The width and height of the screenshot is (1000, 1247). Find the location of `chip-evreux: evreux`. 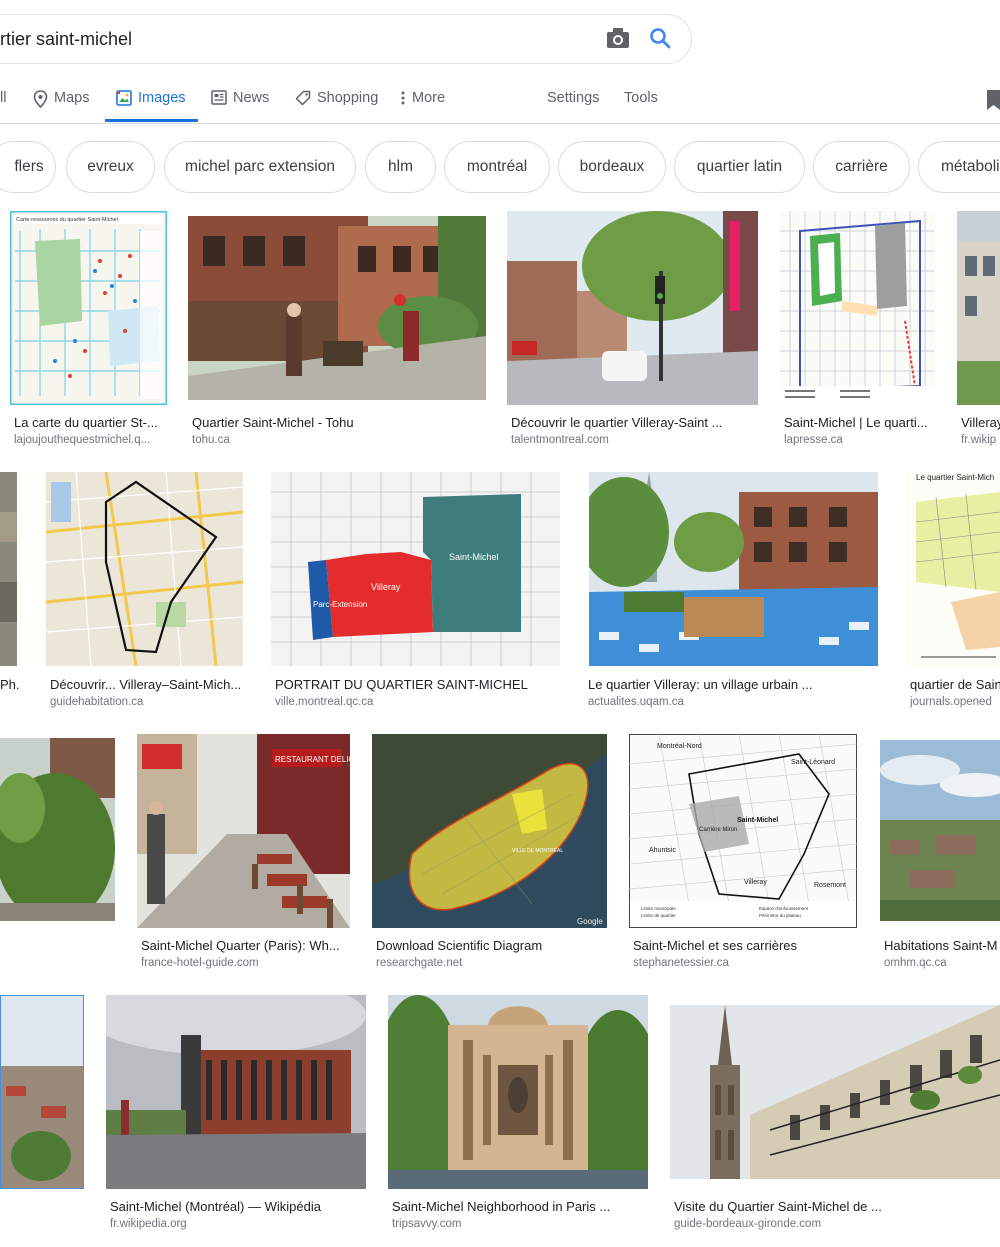

chip-evreux: evreux is located at coordinates (110, 167).